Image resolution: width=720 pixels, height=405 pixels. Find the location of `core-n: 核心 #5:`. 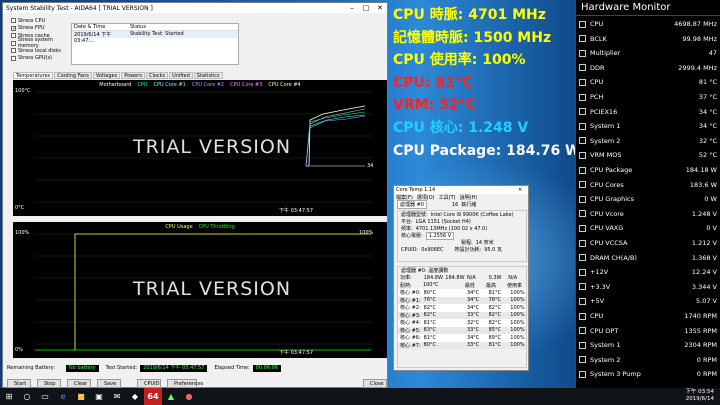

core-n: 核心 #5: is located at coordinates (410, 330).